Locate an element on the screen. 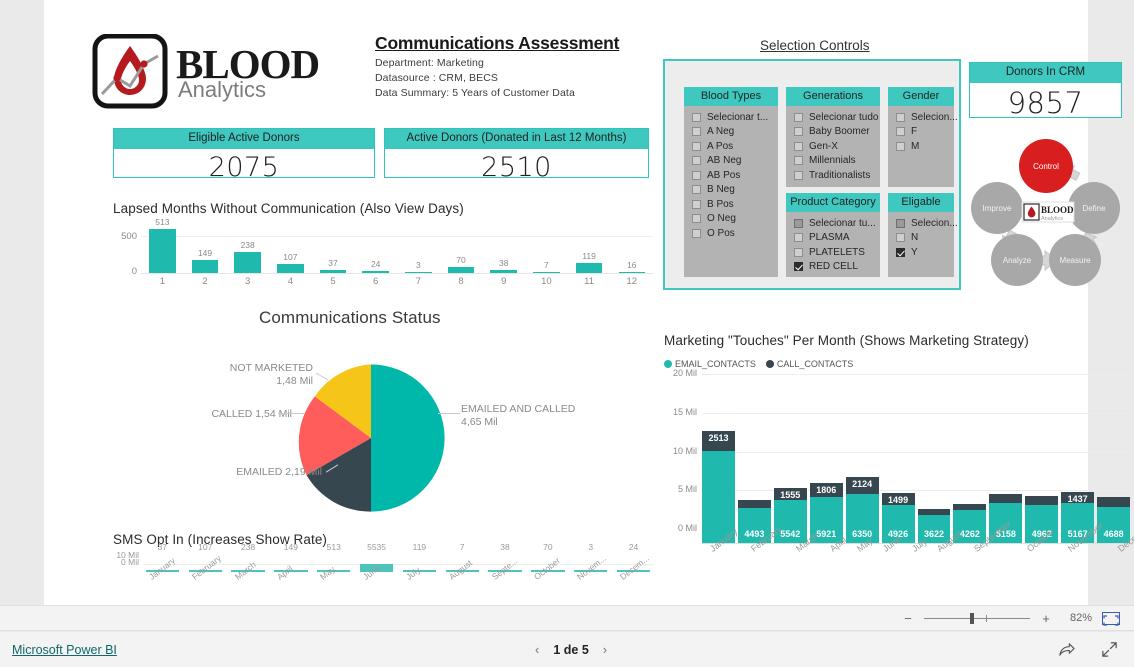 Image resolution: width=1134 pixels, height=667 pixels. lapsed-bar-column: 107 is located at coordinates (290, 247).